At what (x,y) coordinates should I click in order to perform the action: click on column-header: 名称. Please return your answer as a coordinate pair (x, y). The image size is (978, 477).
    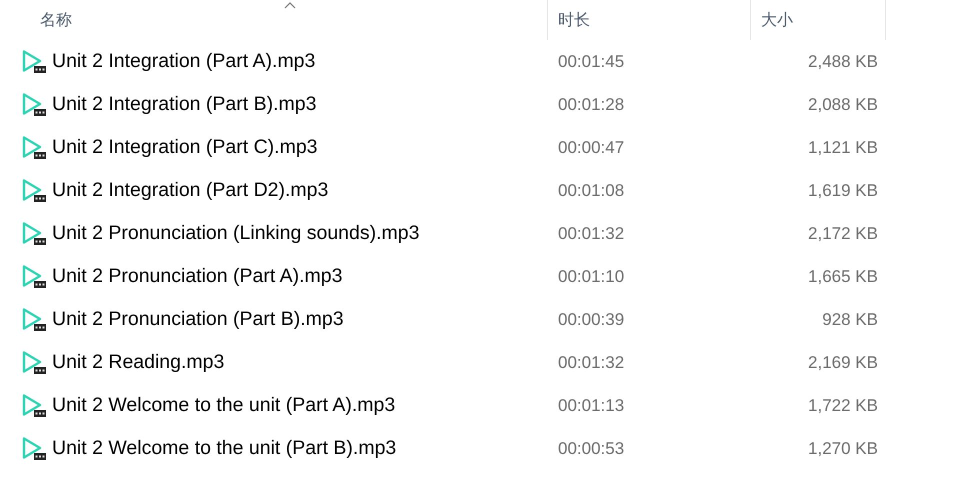
    Looking at the image, I should click on (274, 20).